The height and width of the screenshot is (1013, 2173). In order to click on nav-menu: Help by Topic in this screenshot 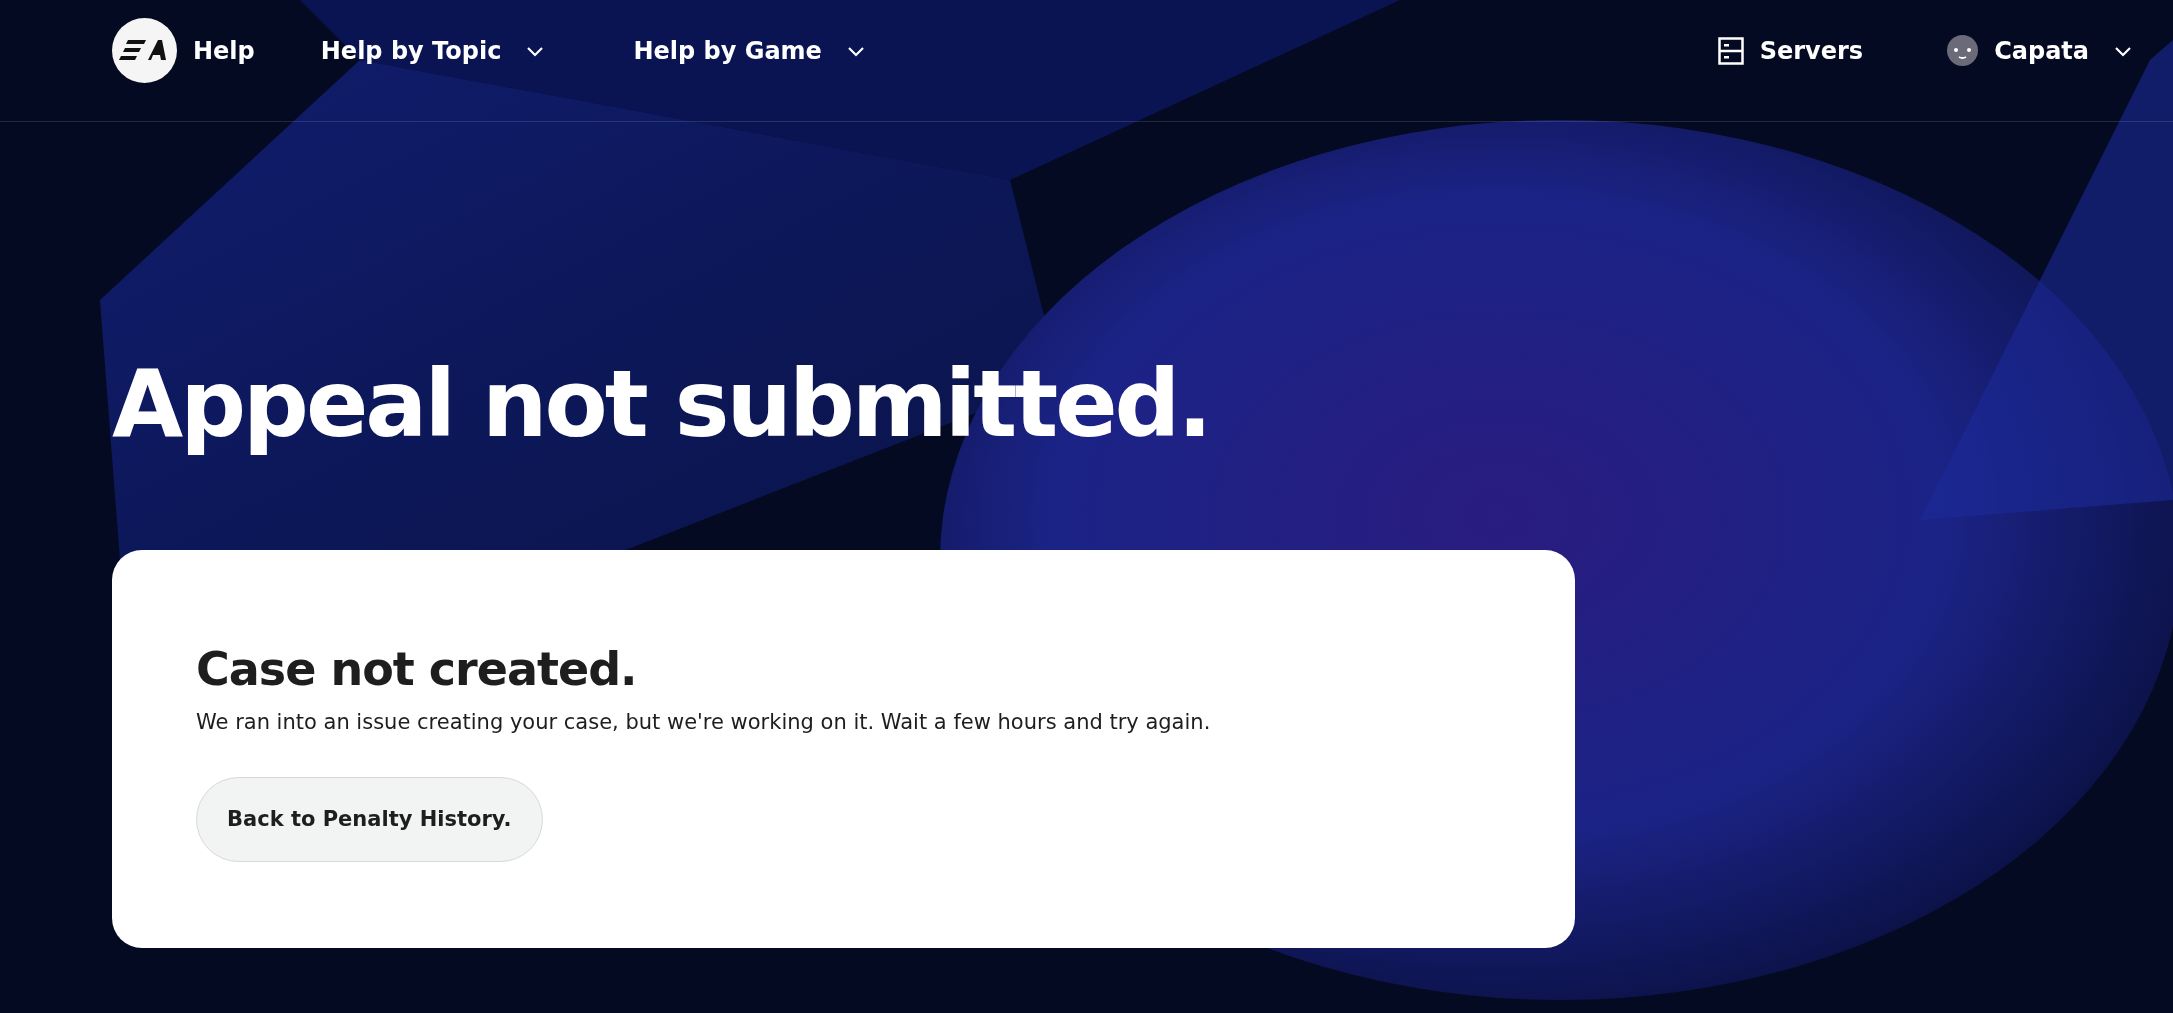, I will do `click(433, 50)`.